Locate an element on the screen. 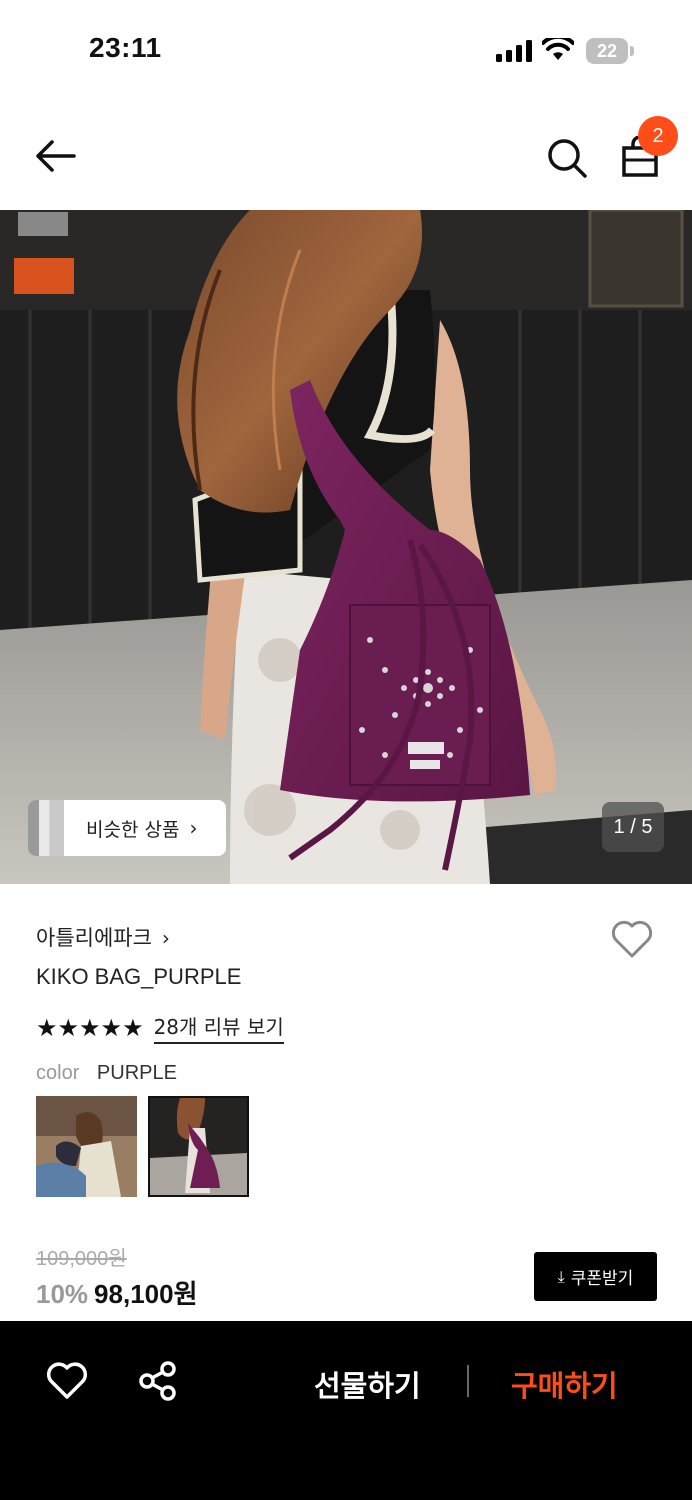 This screenshot has height=1500, width=692. coupon-download-button: ⤓ 쿠폰받기 is located at coordinates (595, 1276).